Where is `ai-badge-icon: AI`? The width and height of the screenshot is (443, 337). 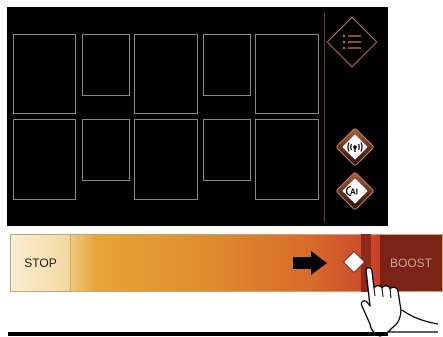 ai-badge-icon: AI is located at coordinates (355, 191).